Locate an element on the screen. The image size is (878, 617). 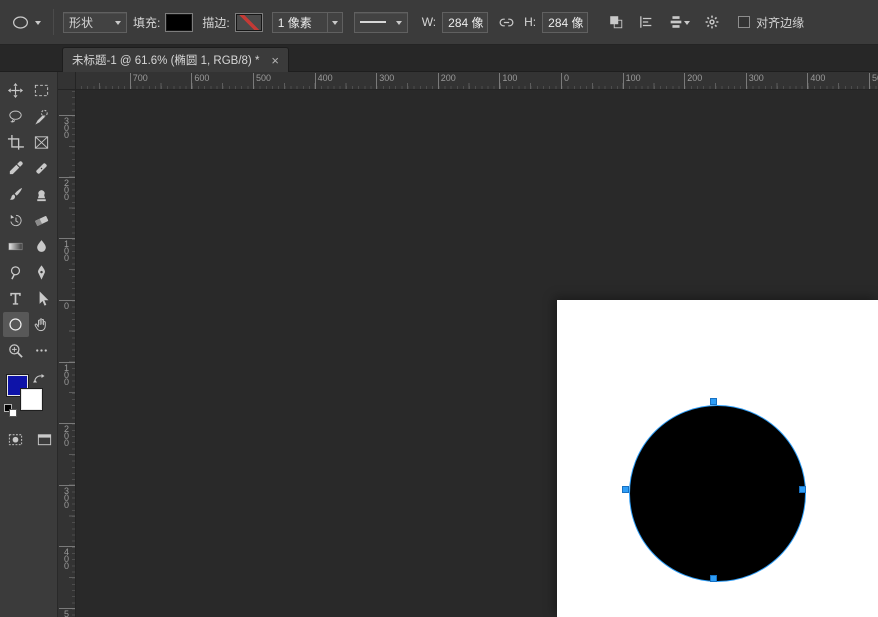
eyedropper-tool is located at coordinates (16, 168).